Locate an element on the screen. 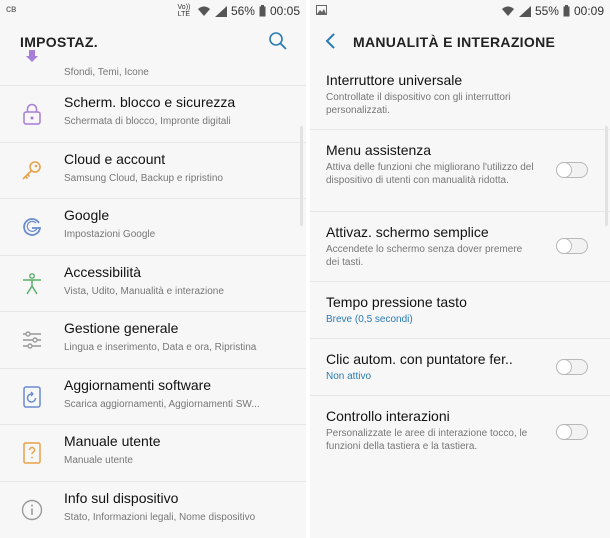  accessibility-icon is located at coordinates (32, 283).